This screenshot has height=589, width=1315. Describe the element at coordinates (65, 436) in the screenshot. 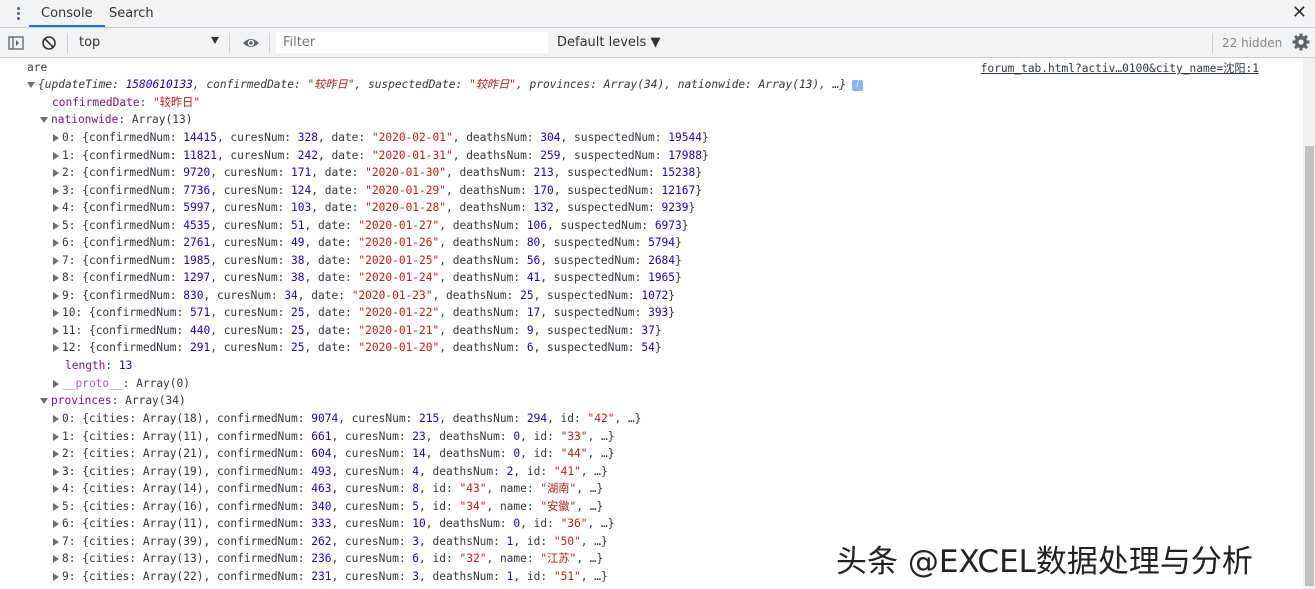

I see `item-index: 1` at that location.